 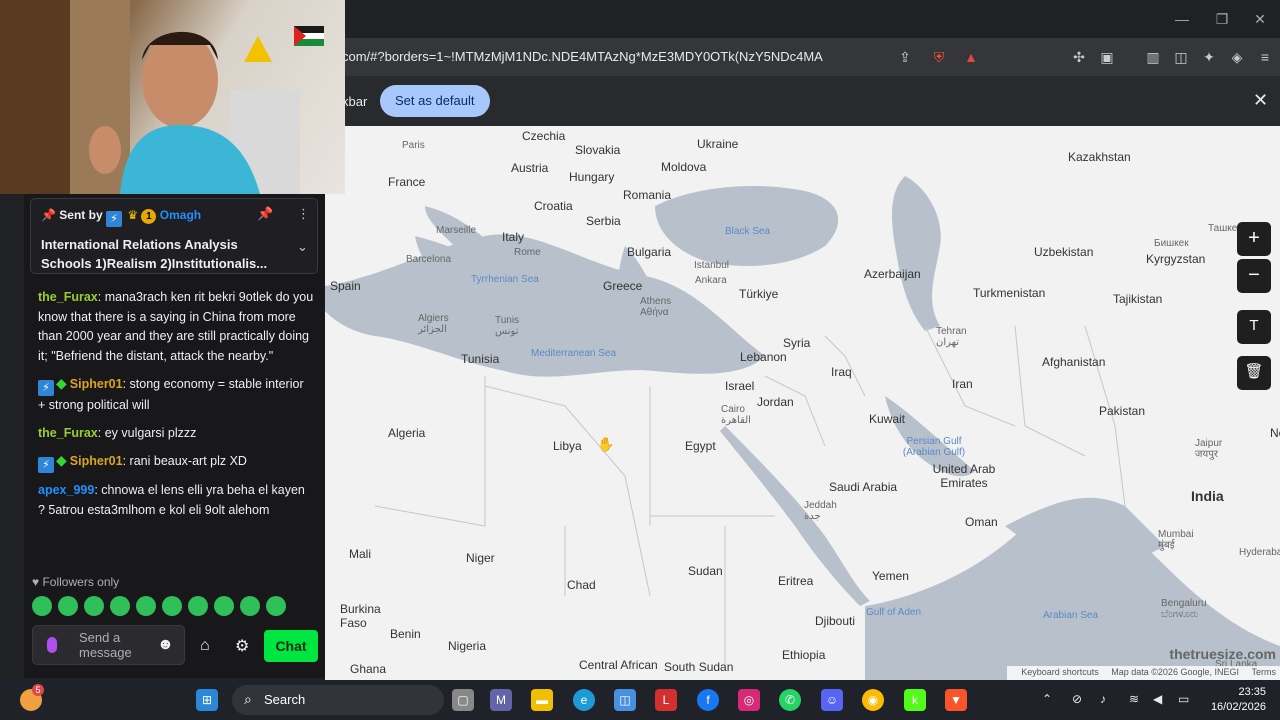 I want to click on battery-icon: ▭, so click(x=1183, y=699).